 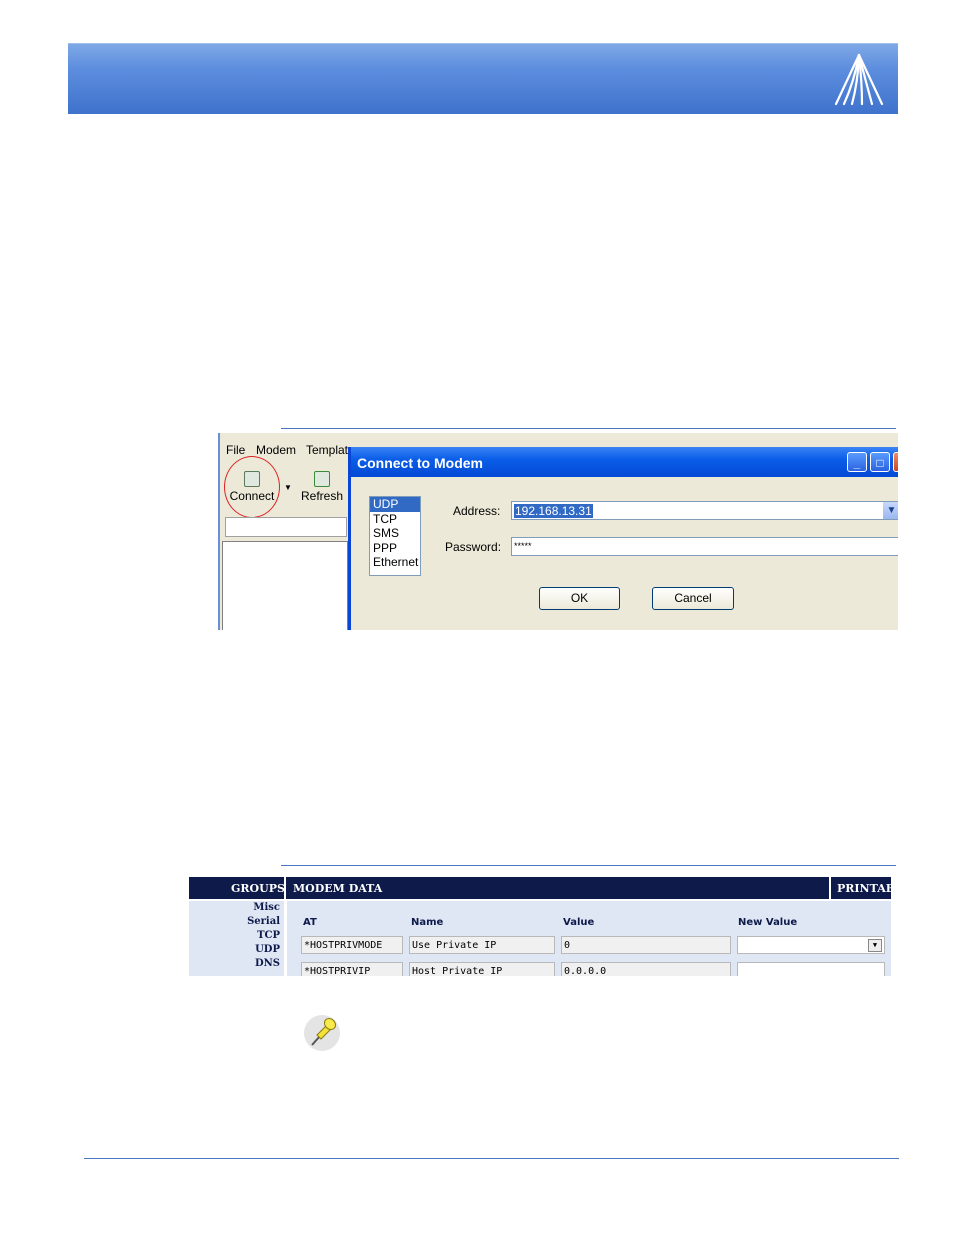 What do you see at coordinates (540, 888) in the screenshot?
I see `table-header-row: GROUPS MODEM DATA PRINTABL` at bounding box center [540, 888].